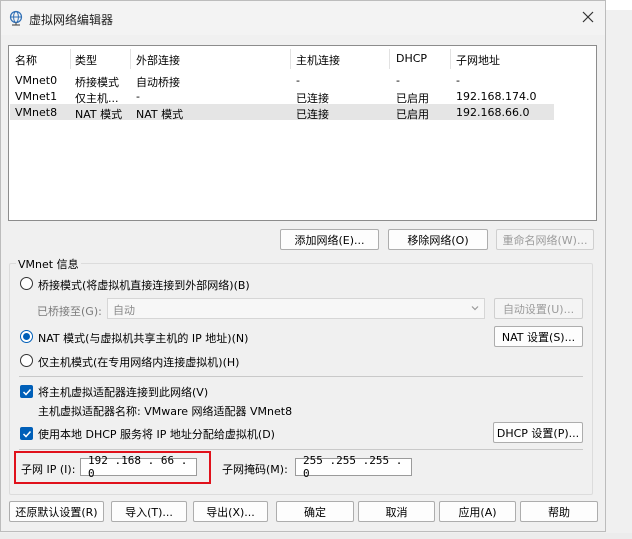 The width and height of the screenshot is (632, 539). Describe the element at coordinates (36, 96) in the screenshot. I see `cell-name: VMnet1` at that location.